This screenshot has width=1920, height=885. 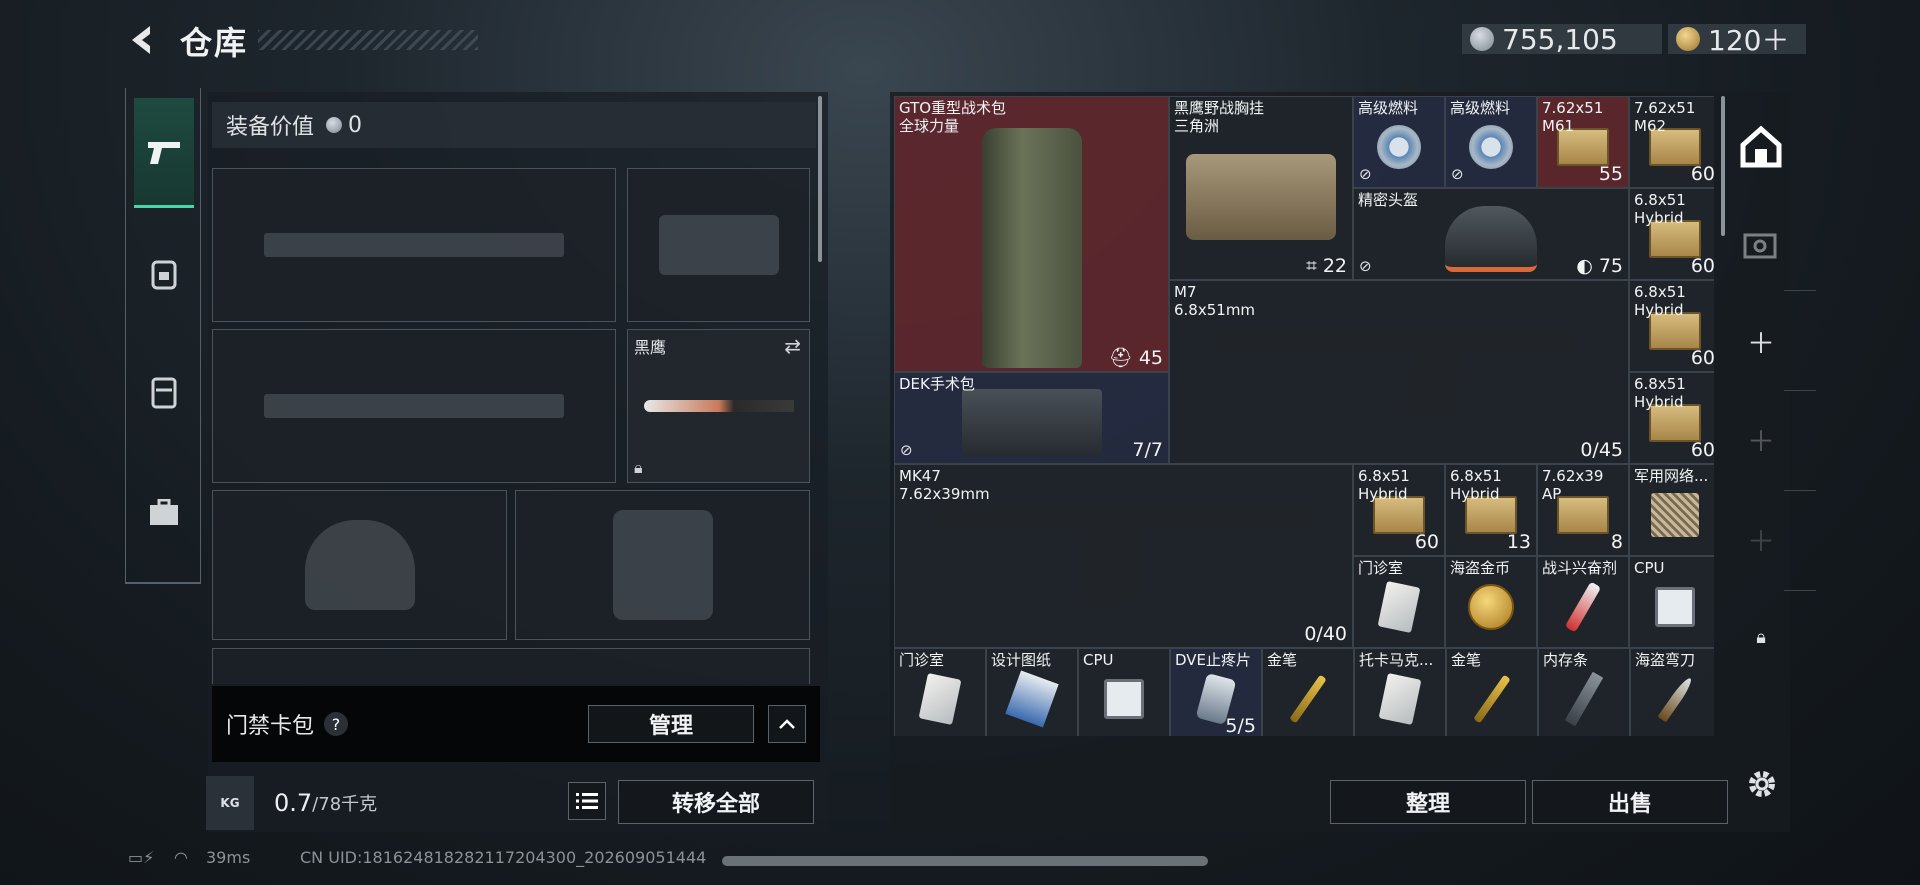 I want to click on stash-item: 战斗兴奋剂, so click(x=1583, y=602).